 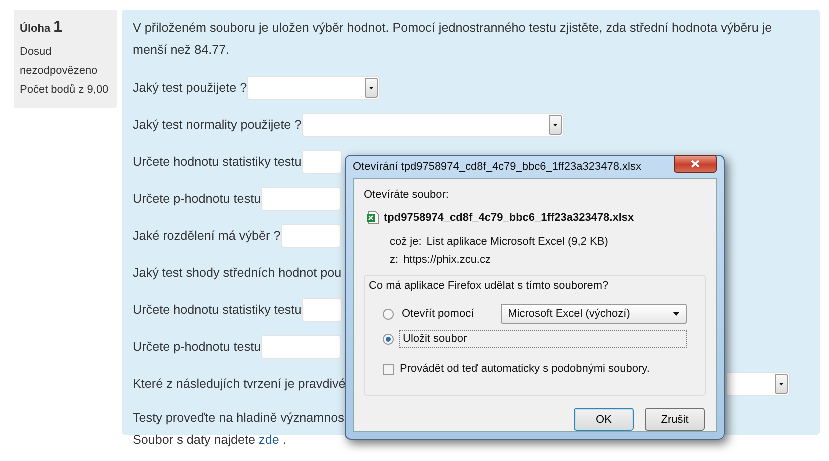 I want to click on file-name: tpd9758974_cd8f_4c79_bbc6_1ff23a323478.xlsx, so click(x=509, y=218).